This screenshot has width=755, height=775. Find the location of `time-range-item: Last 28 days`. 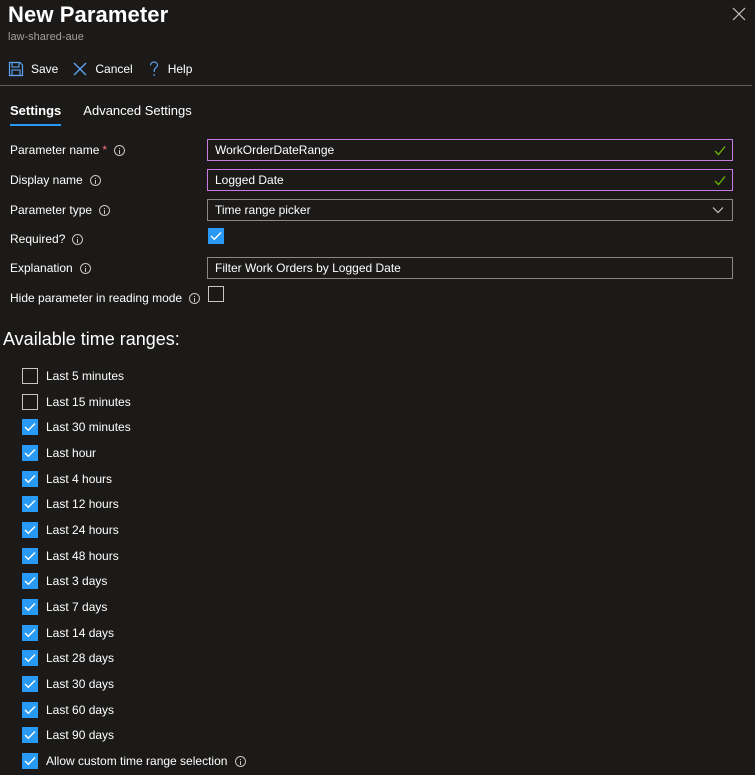

time-range-item: Last 28 days is located at coordinates (134, 659).